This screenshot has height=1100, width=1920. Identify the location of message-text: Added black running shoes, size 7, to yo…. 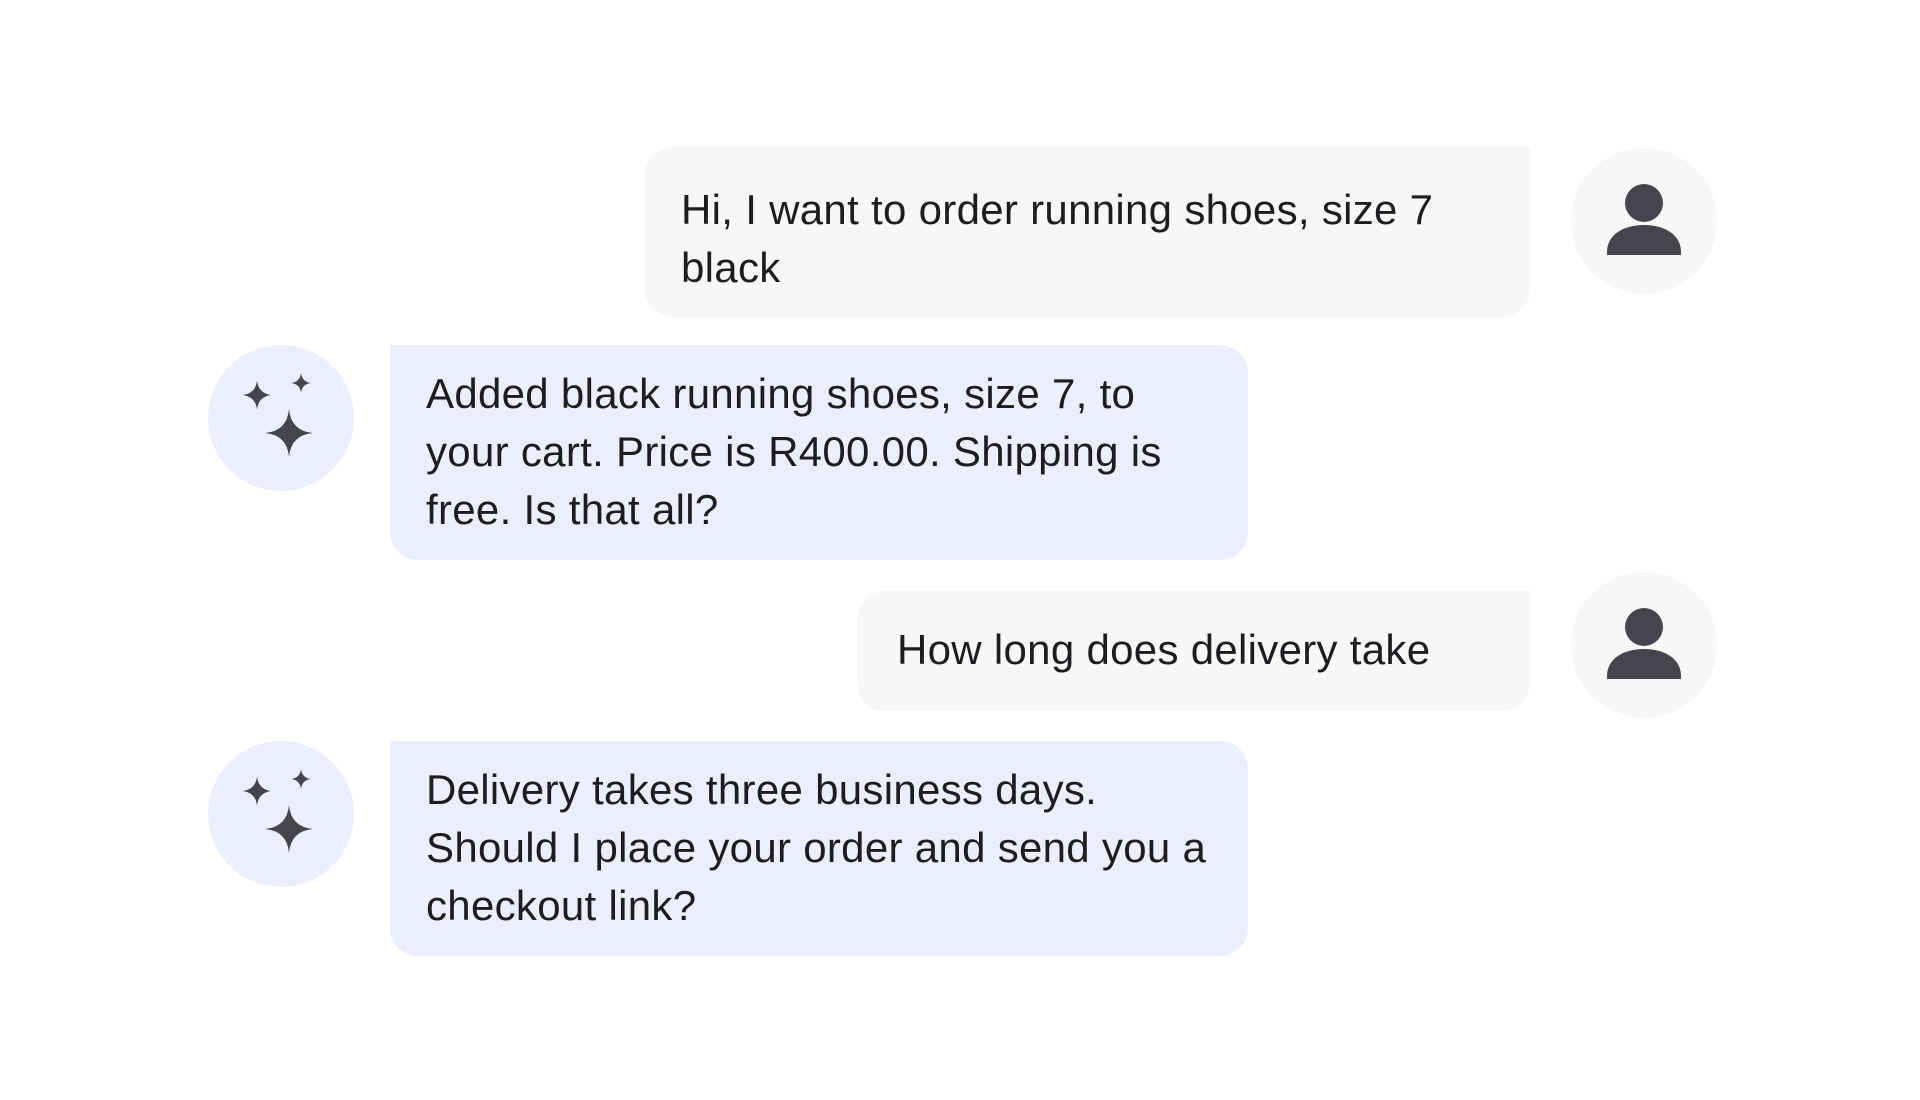
(794, 451).